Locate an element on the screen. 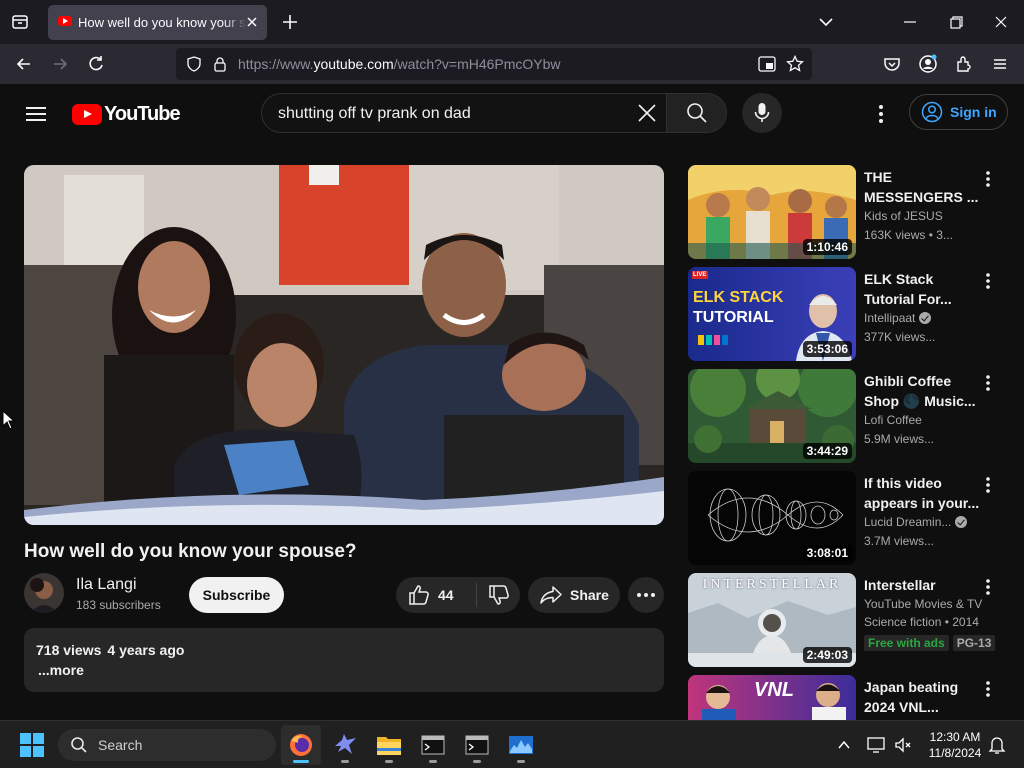  guide-menu-icon is located at coordinates (36, 114).